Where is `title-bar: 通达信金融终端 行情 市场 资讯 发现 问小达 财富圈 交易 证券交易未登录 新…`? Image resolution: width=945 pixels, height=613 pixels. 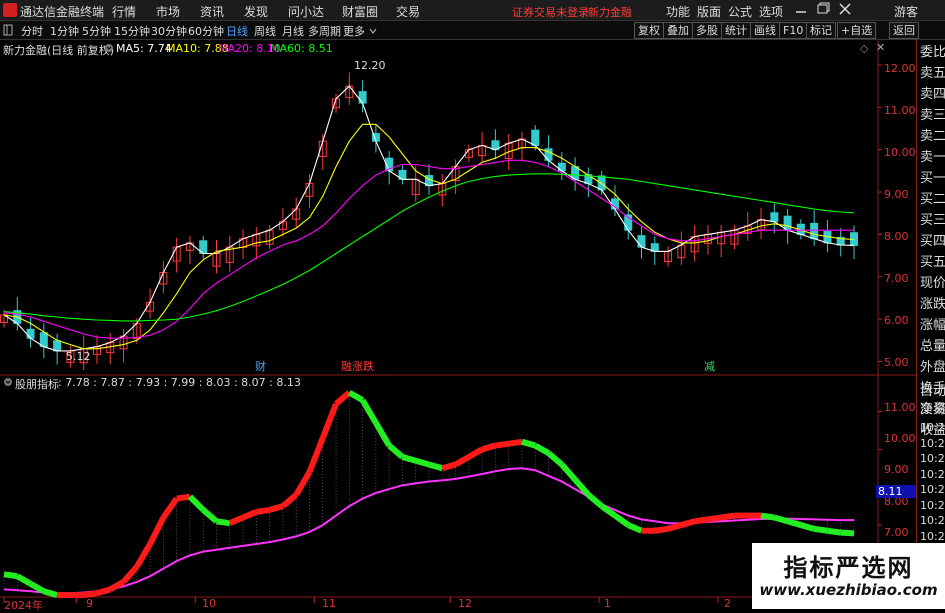
title-bar: 通达信金融终端 行情 市场 资讯 发现 问小达 财富圈 交易 证券交易未登录 新… is located at coordinates (472, 10).